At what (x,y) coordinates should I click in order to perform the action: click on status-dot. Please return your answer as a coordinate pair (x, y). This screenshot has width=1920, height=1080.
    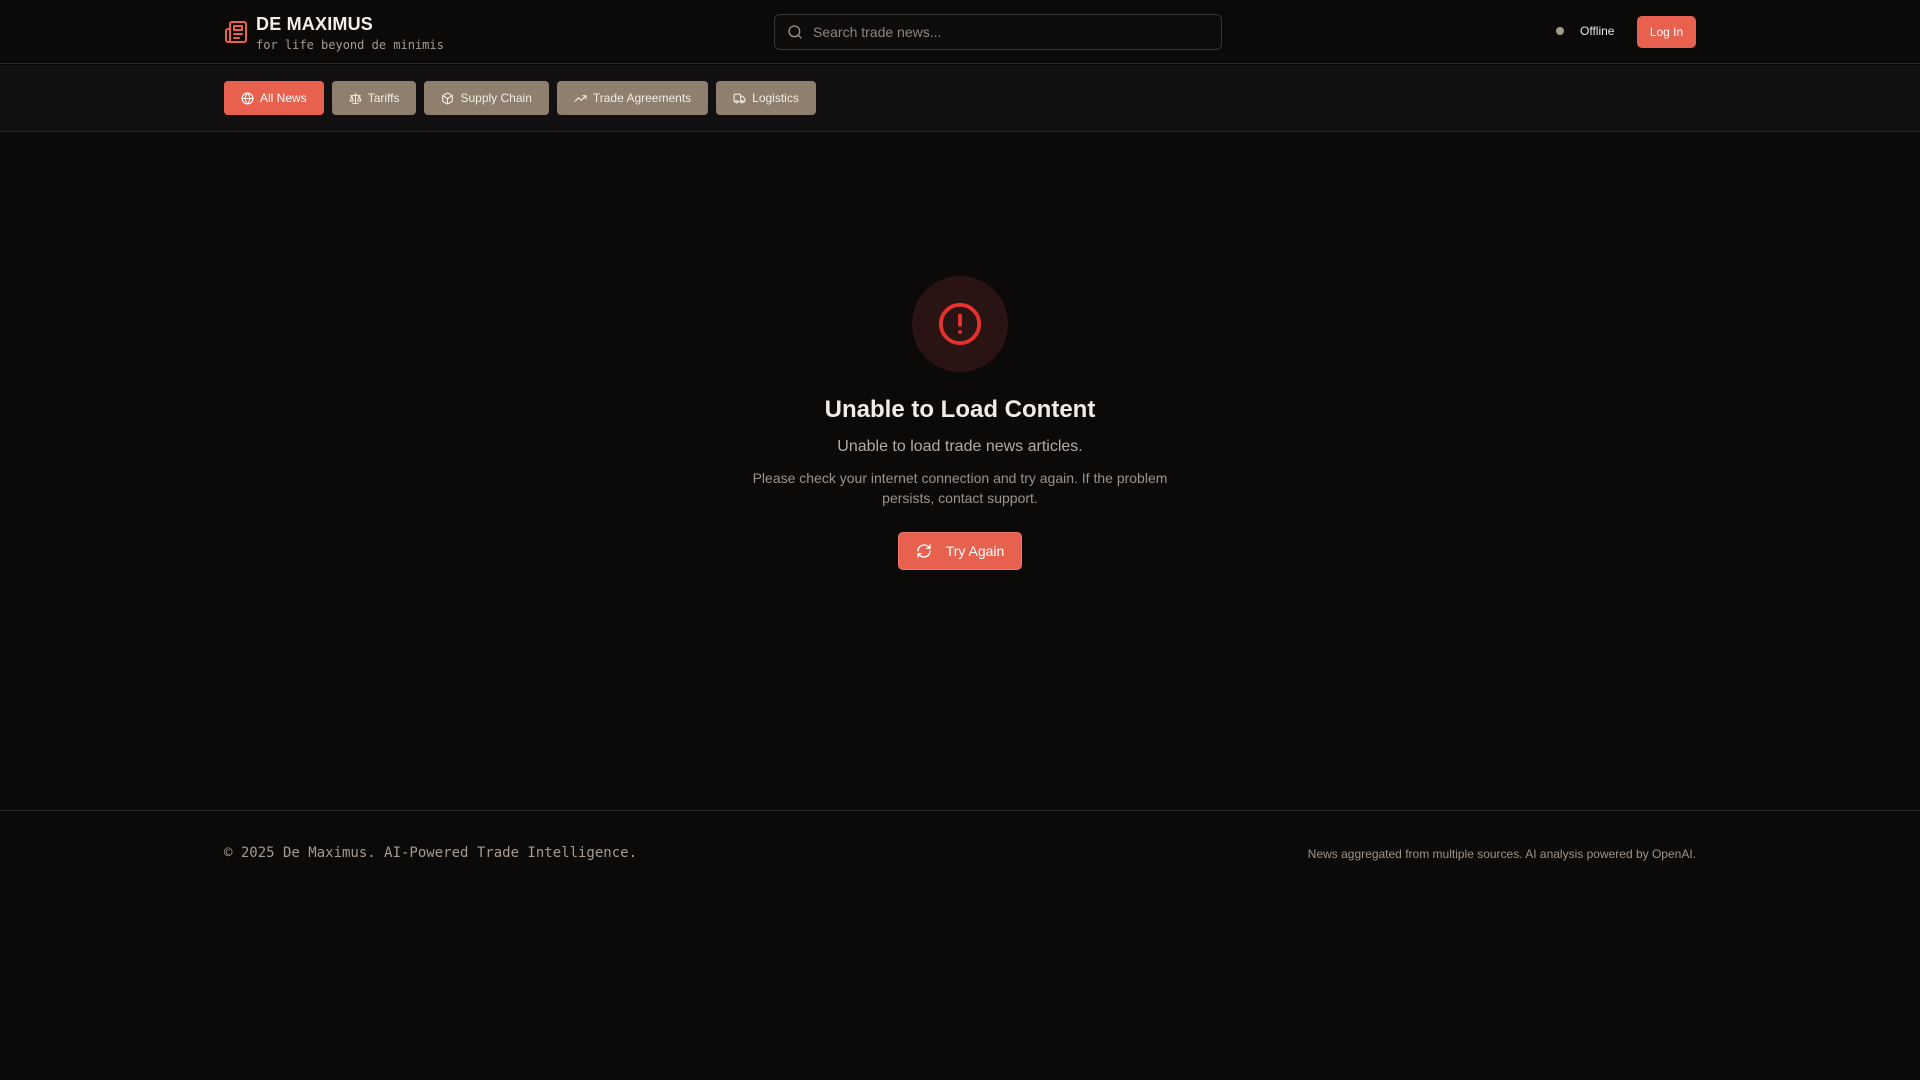
    Looking at the image, I should click on (1560, 31).